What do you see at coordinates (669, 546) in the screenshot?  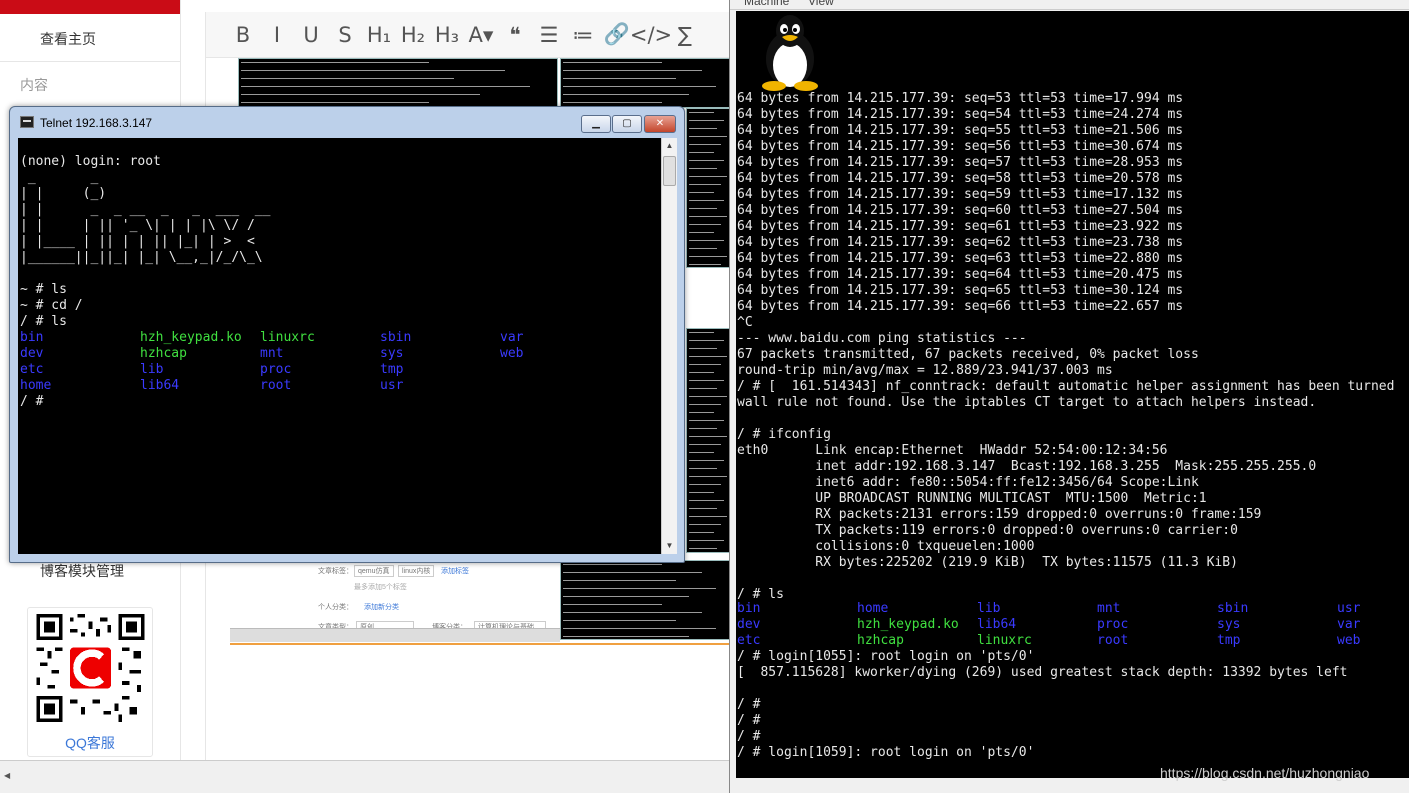 I see `scroll-down-icon: ▼` at bounding box center [669, 546].